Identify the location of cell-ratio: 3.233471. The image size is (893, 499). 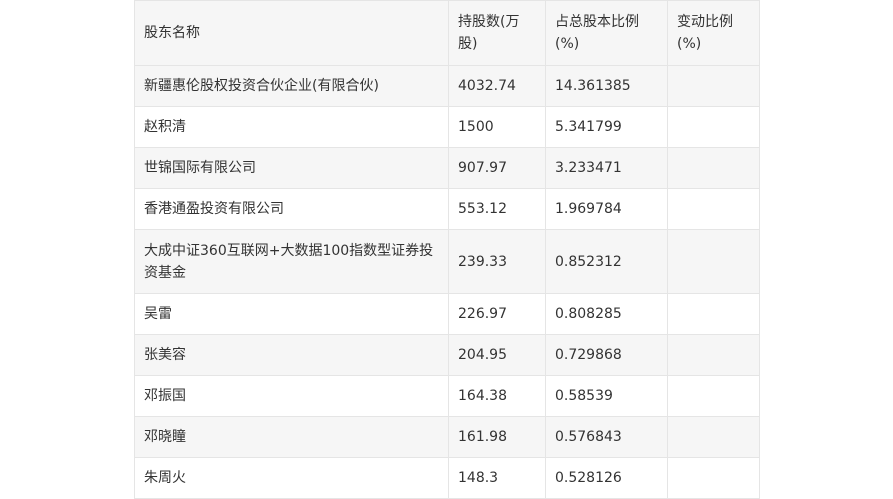
(606, 168).